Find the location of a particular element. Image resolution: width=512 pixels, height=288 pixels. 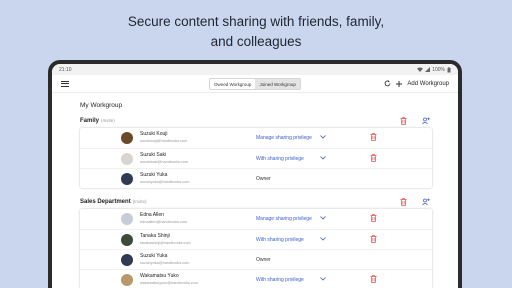

plus-icon is located at coordinates (399, 83).